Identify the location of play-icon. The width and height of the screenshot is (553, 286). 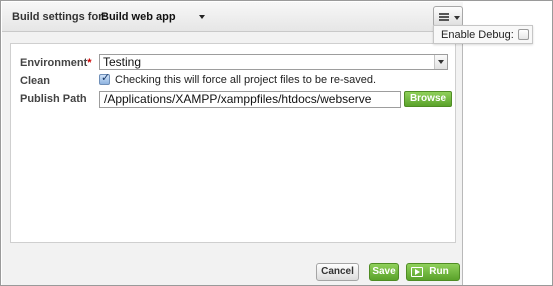
(417, 272).